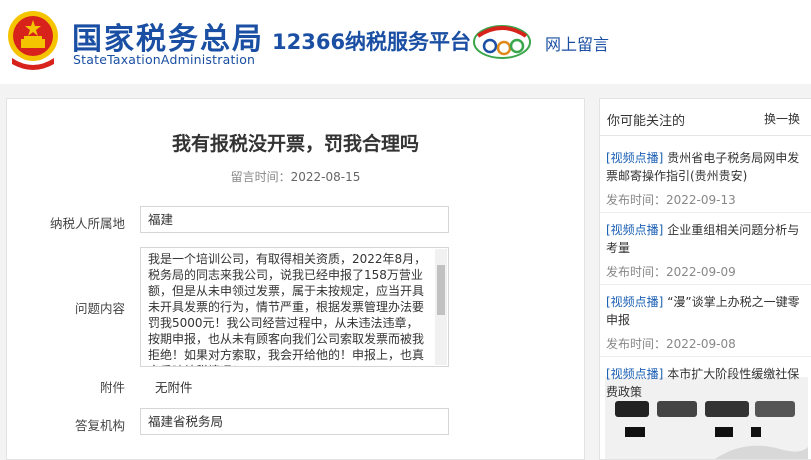  What do you see at coordinates (372, 42) in the screenshot?
I see `platform-title: 12366纳税服务平台` at bounding box center [372, 42].